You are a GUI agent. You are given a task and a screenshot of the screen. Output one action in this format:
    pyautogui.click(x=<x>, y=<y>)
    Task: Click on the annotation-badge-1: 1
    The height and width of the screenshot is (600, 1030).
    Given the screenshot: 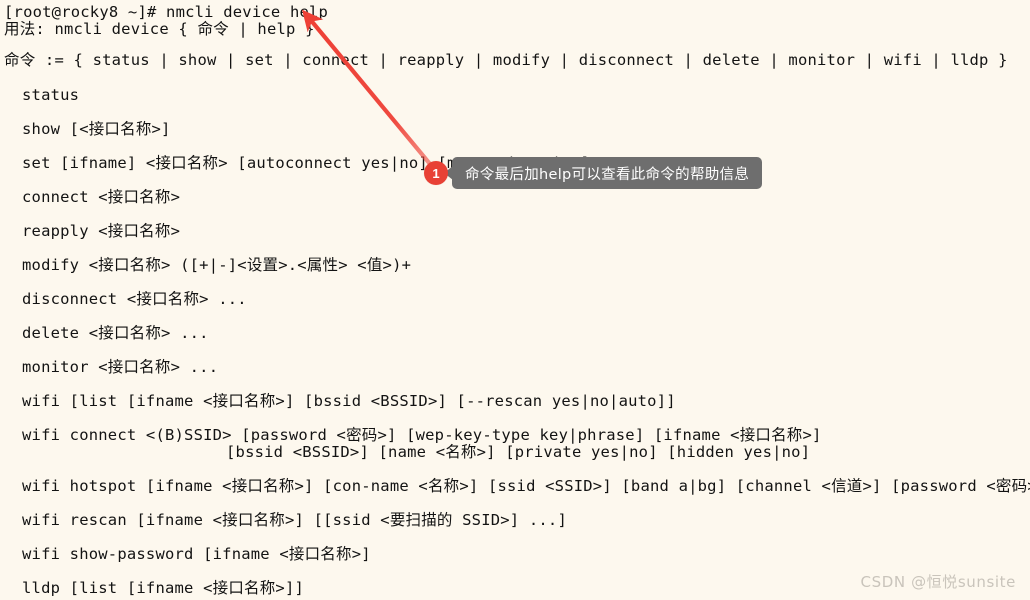 What is the action you would take?
    pyautogui.click(x=436, y=173)
    